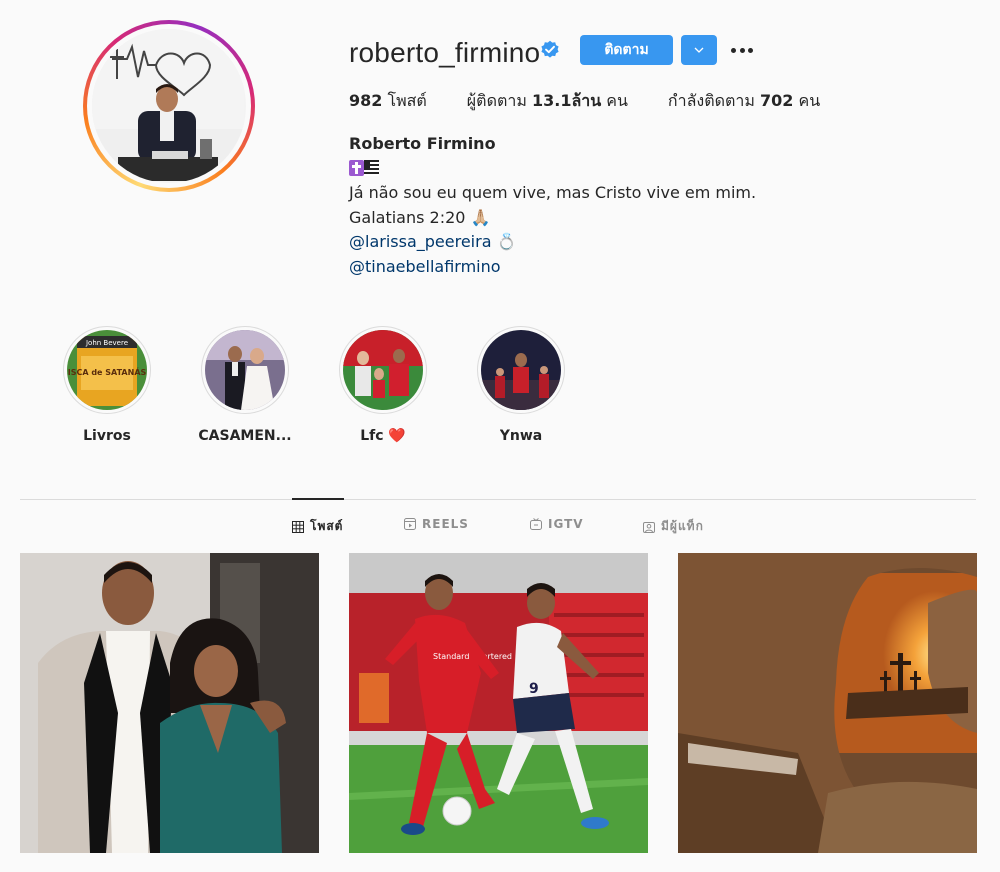 This screenshot has width=1000, height=872. I want to click on grid-icon, so click(298, 526).